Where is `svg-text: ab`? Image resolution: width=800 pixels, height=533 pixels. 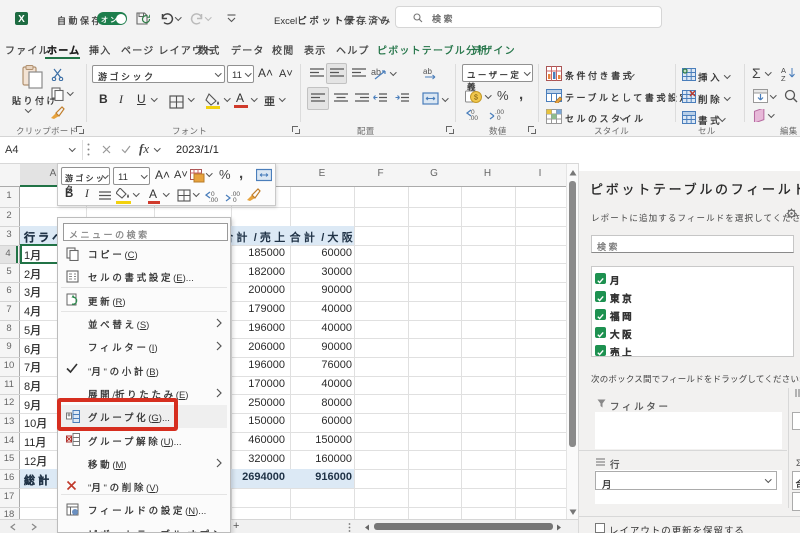 svg-text: ab is located at coordinates (427, 71).